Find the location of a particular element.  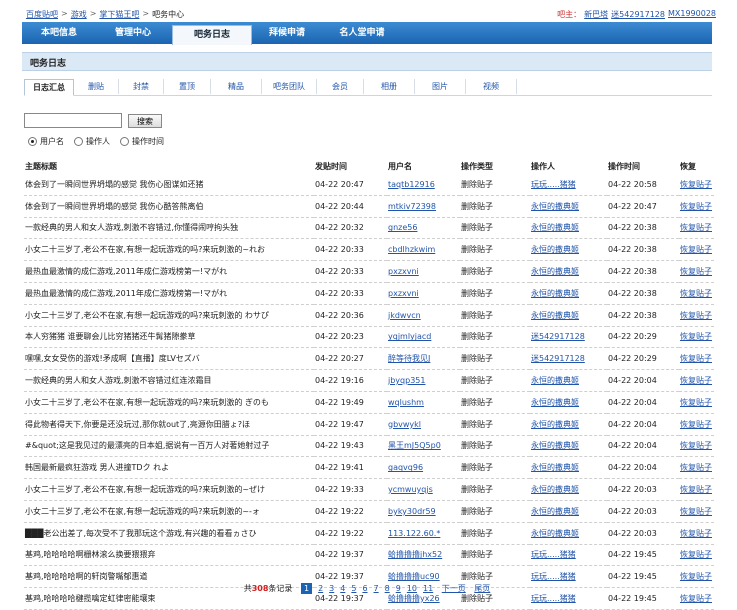

subtab-admin-team: 吧务团队 is located at coordinates (289, 86).